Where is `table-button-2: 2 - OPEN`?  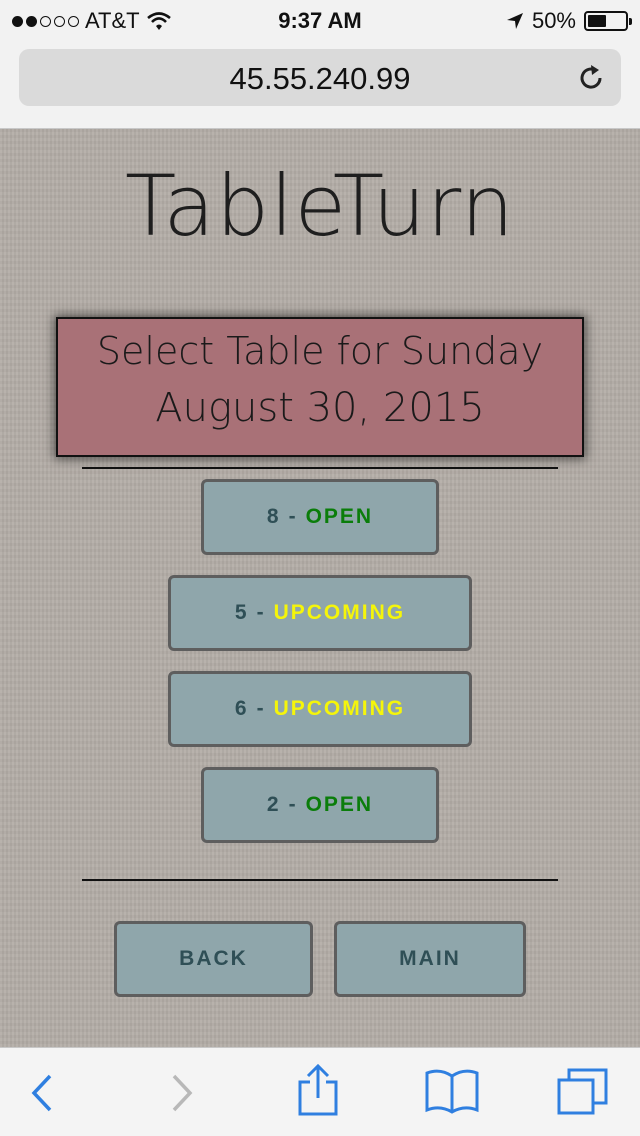
table-button-2: 2 - OPEN is located at coordinates (320, 805).